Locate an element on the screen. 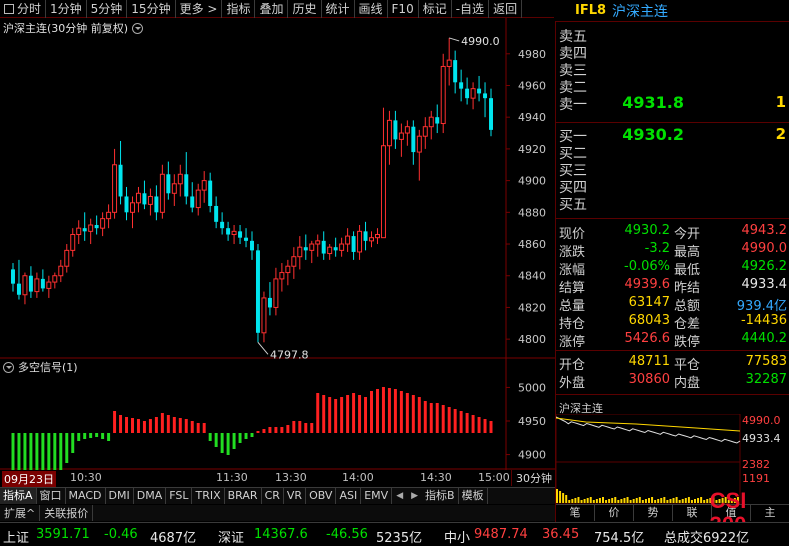 The height and width of the screenshot is (546, 789). quote-label: 结算 is located at coordinates (572, 288).